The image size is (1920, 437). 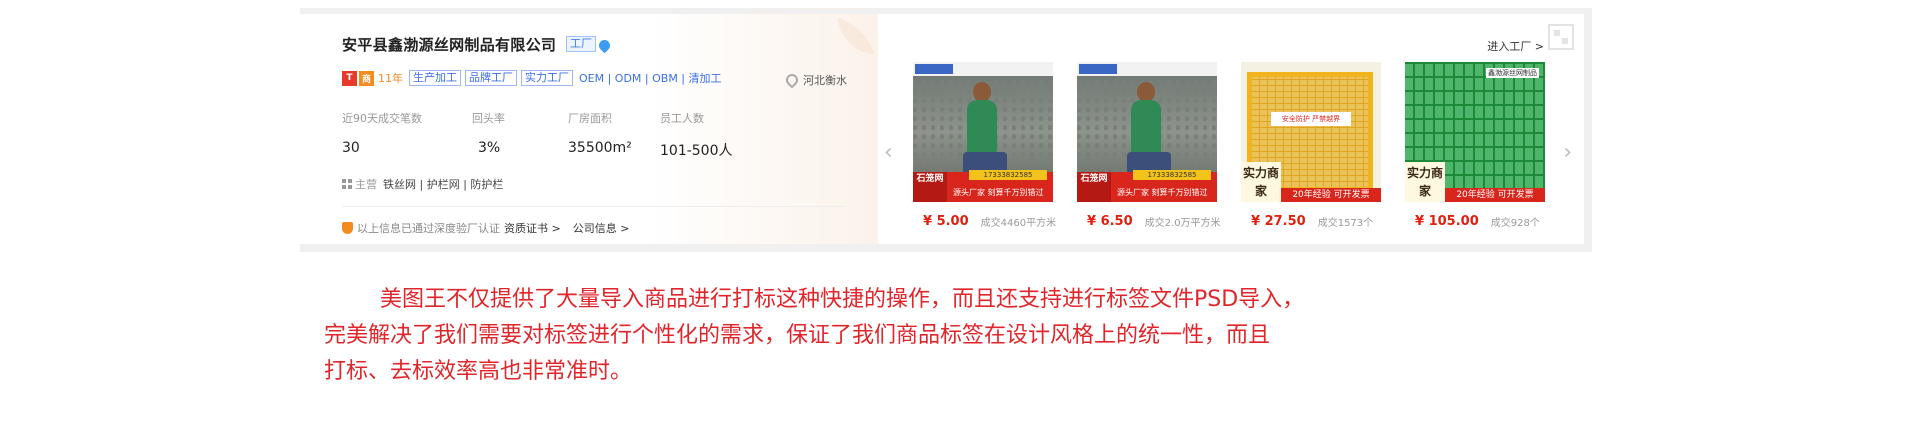 What do you see at coordinates (351, 148) in the screenshot?
I see `stat-value: 30` at bounding box center [351, 148].